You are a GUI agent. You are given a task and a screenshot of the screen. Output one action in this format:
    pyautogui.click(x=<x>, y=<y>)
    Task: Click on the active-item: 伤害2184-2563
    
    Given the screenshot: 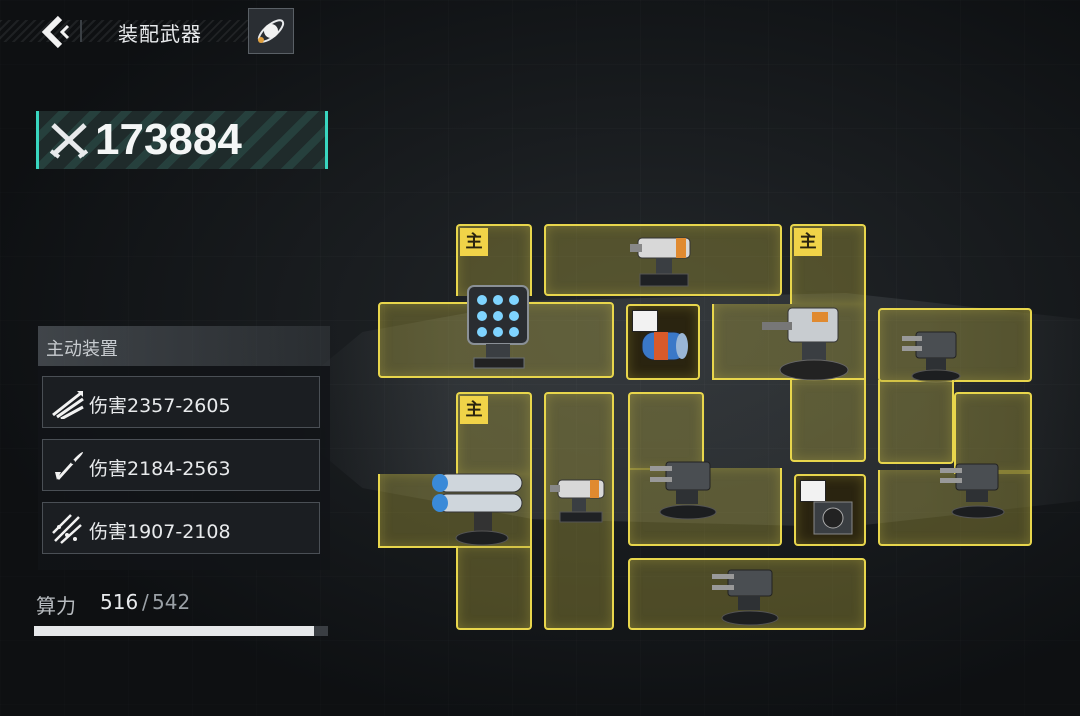 What is the action you would take?
    pyautogui.click(x=181, y=465)
    